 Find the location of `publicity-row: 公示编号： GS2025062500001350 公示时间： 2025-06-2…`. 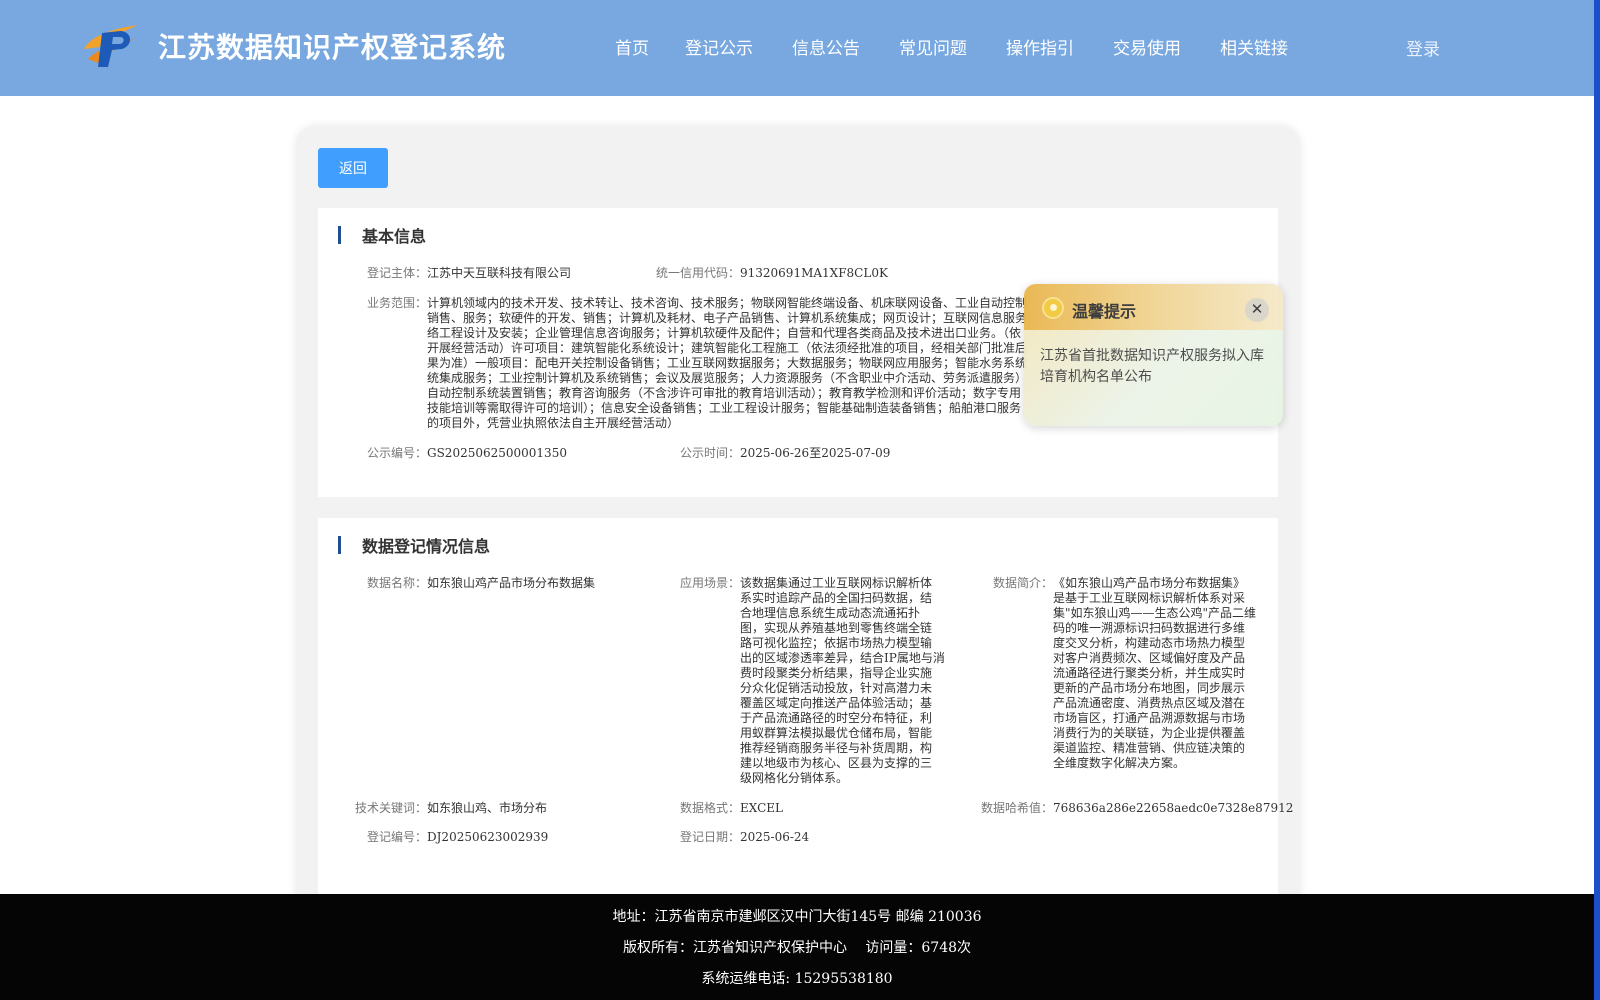

publicity-row: 公示编号： GS2025062500001350 公示时间： 2025-06-2… is located at coordinates (798, 454).